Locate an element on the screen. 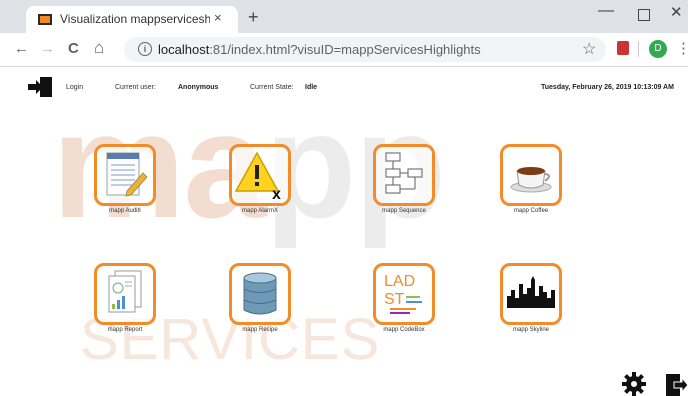  tile-label-audit: mapp AuditI is located at coordinates (125, 211).